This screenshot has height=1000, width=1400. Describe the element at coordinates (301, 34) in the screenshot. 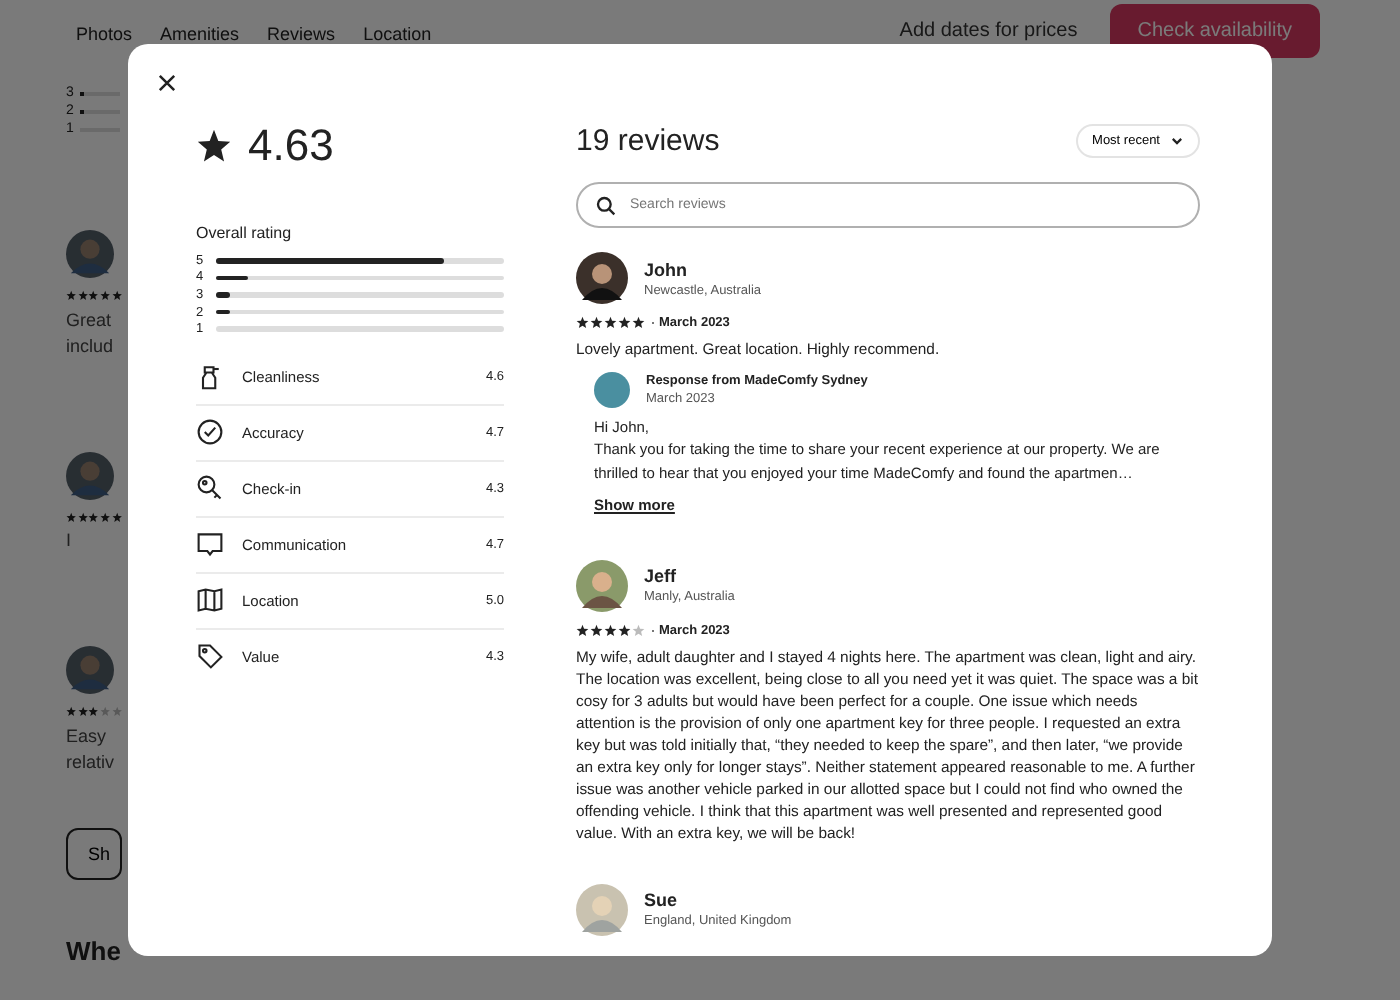

I see `nav-tab: Reviews` at that location.